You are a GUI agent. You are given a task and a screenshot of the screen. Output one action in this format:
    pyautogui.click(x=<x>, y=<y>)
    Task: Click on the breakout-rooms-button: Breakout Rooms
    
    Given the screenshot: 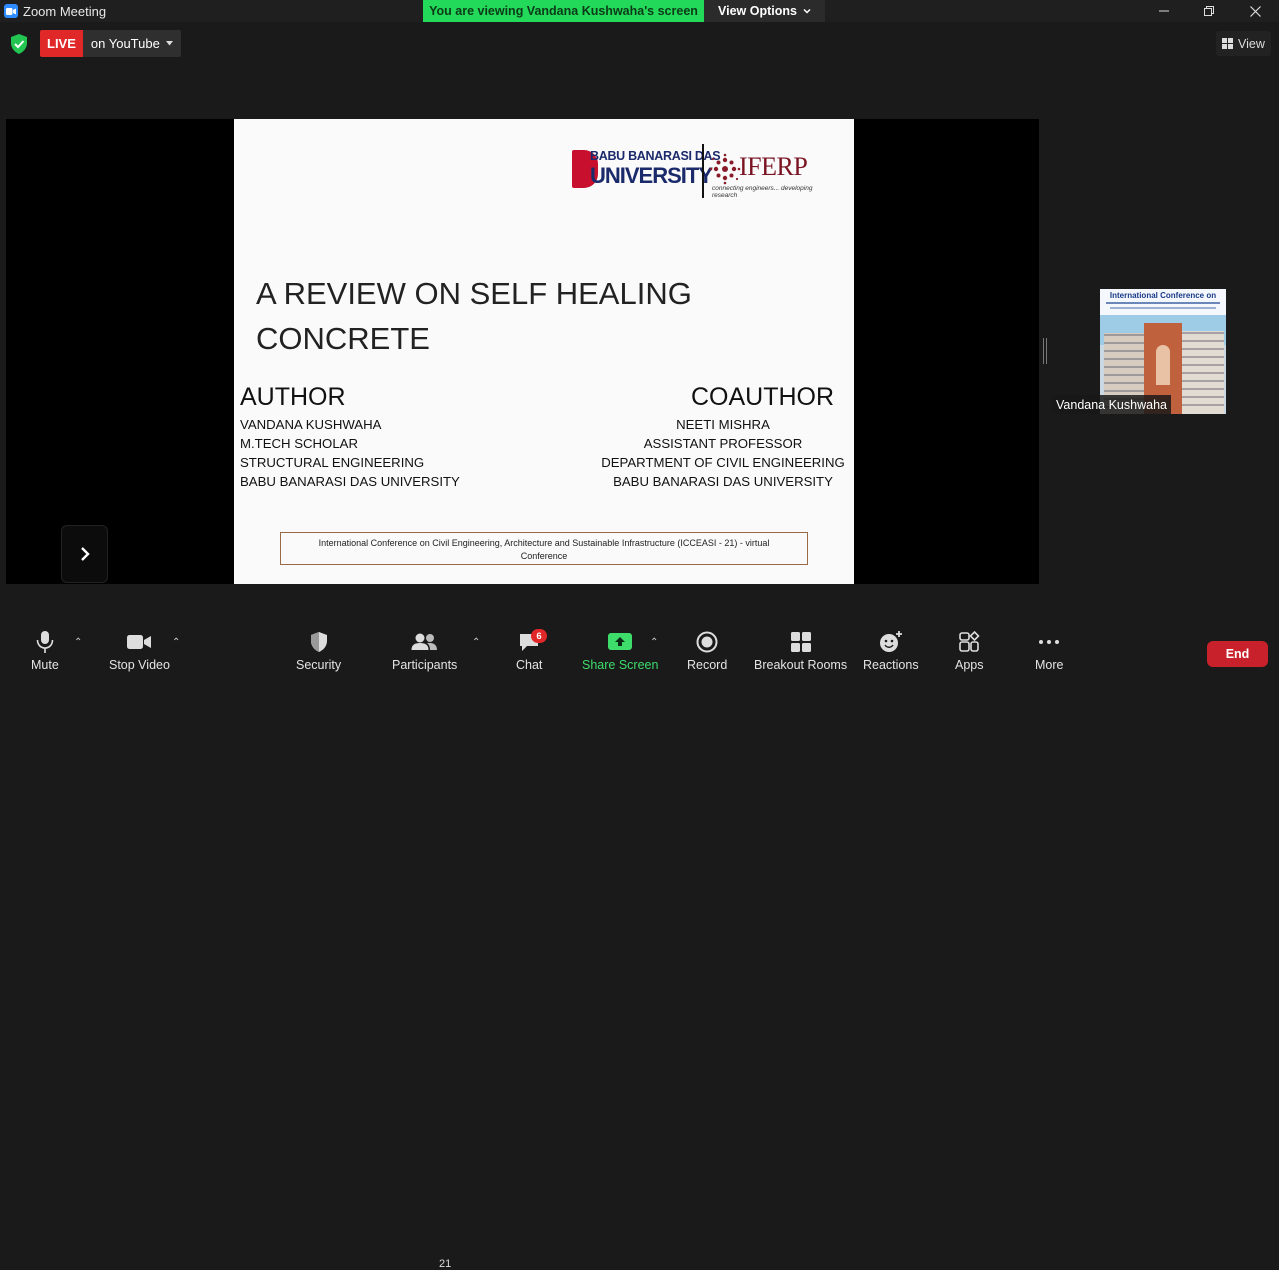 What is the action you would take?
    pyautogui.click(x=800, y=651)
    